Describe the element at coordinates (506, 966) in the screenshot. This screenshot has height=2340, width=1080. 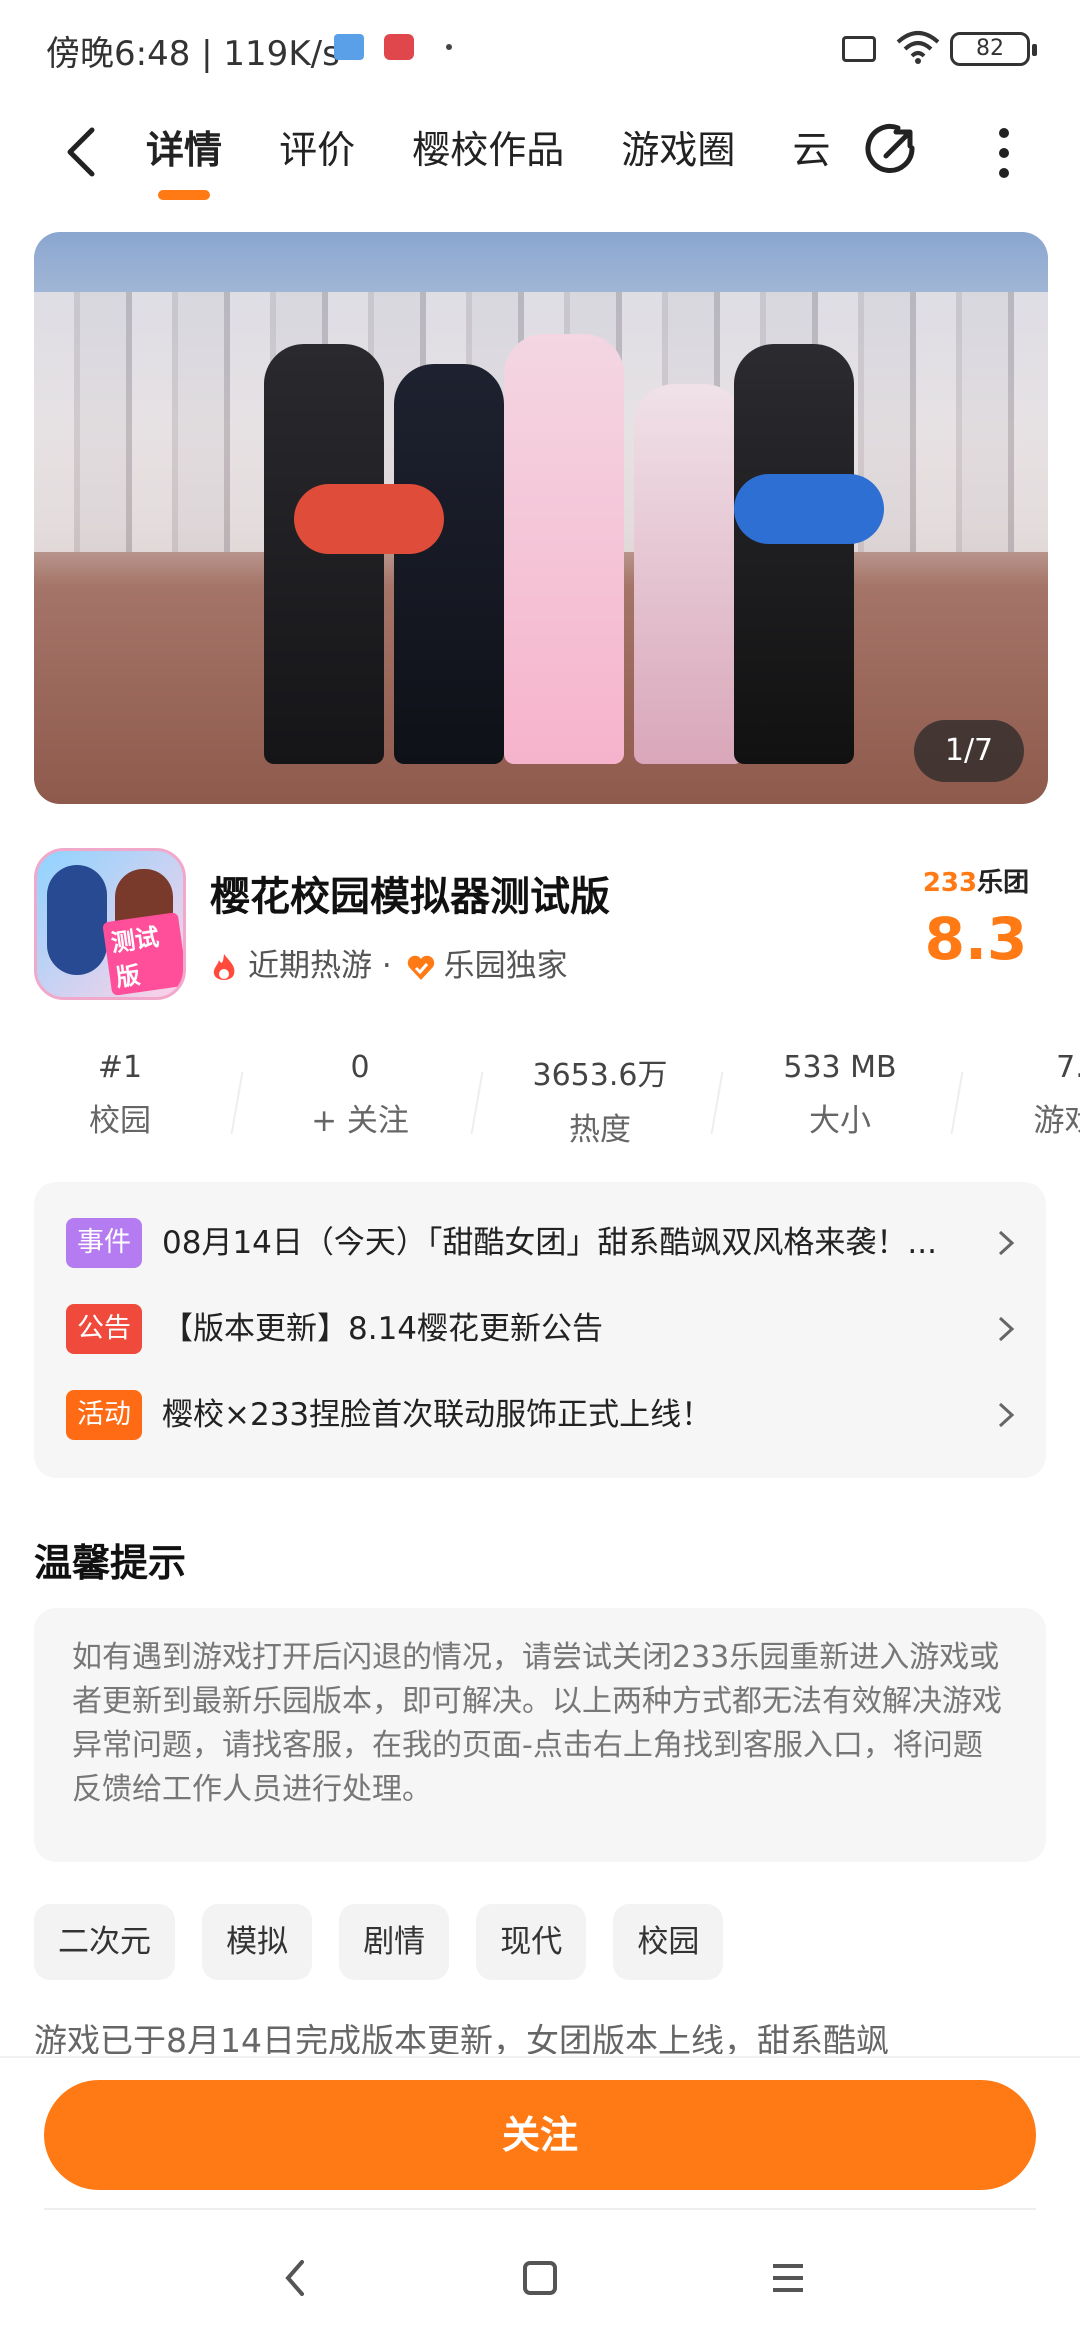
I see `tag-exclusive: 乐园独家` at that location.